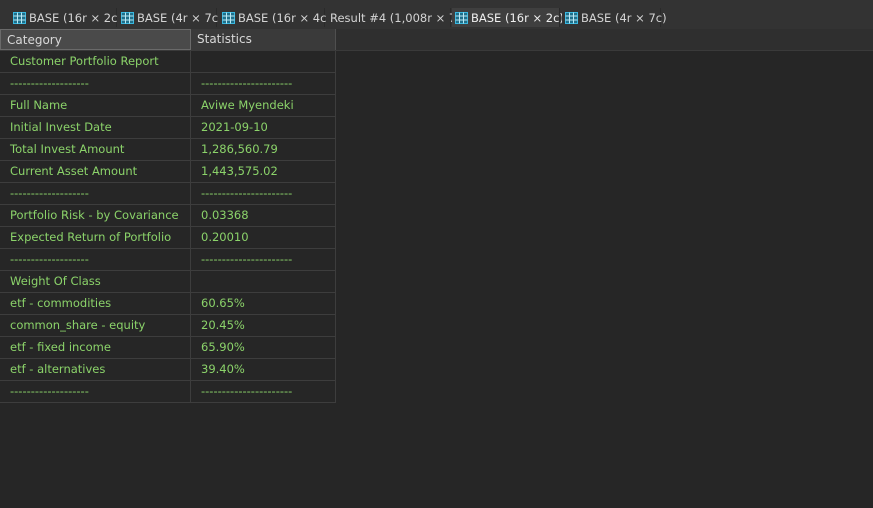 Image resolution: width=873 pixels, height=508 pixels. I want to click on tab-base-4r-7c: BASE (4r × 7c), so click(170, 17).